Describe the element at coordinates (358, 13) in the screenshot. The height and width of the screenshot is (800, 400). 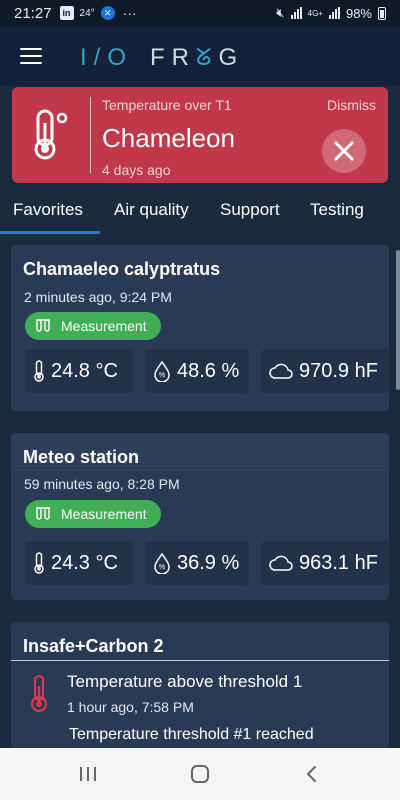
I see `battery-percent: 98%` at that location.